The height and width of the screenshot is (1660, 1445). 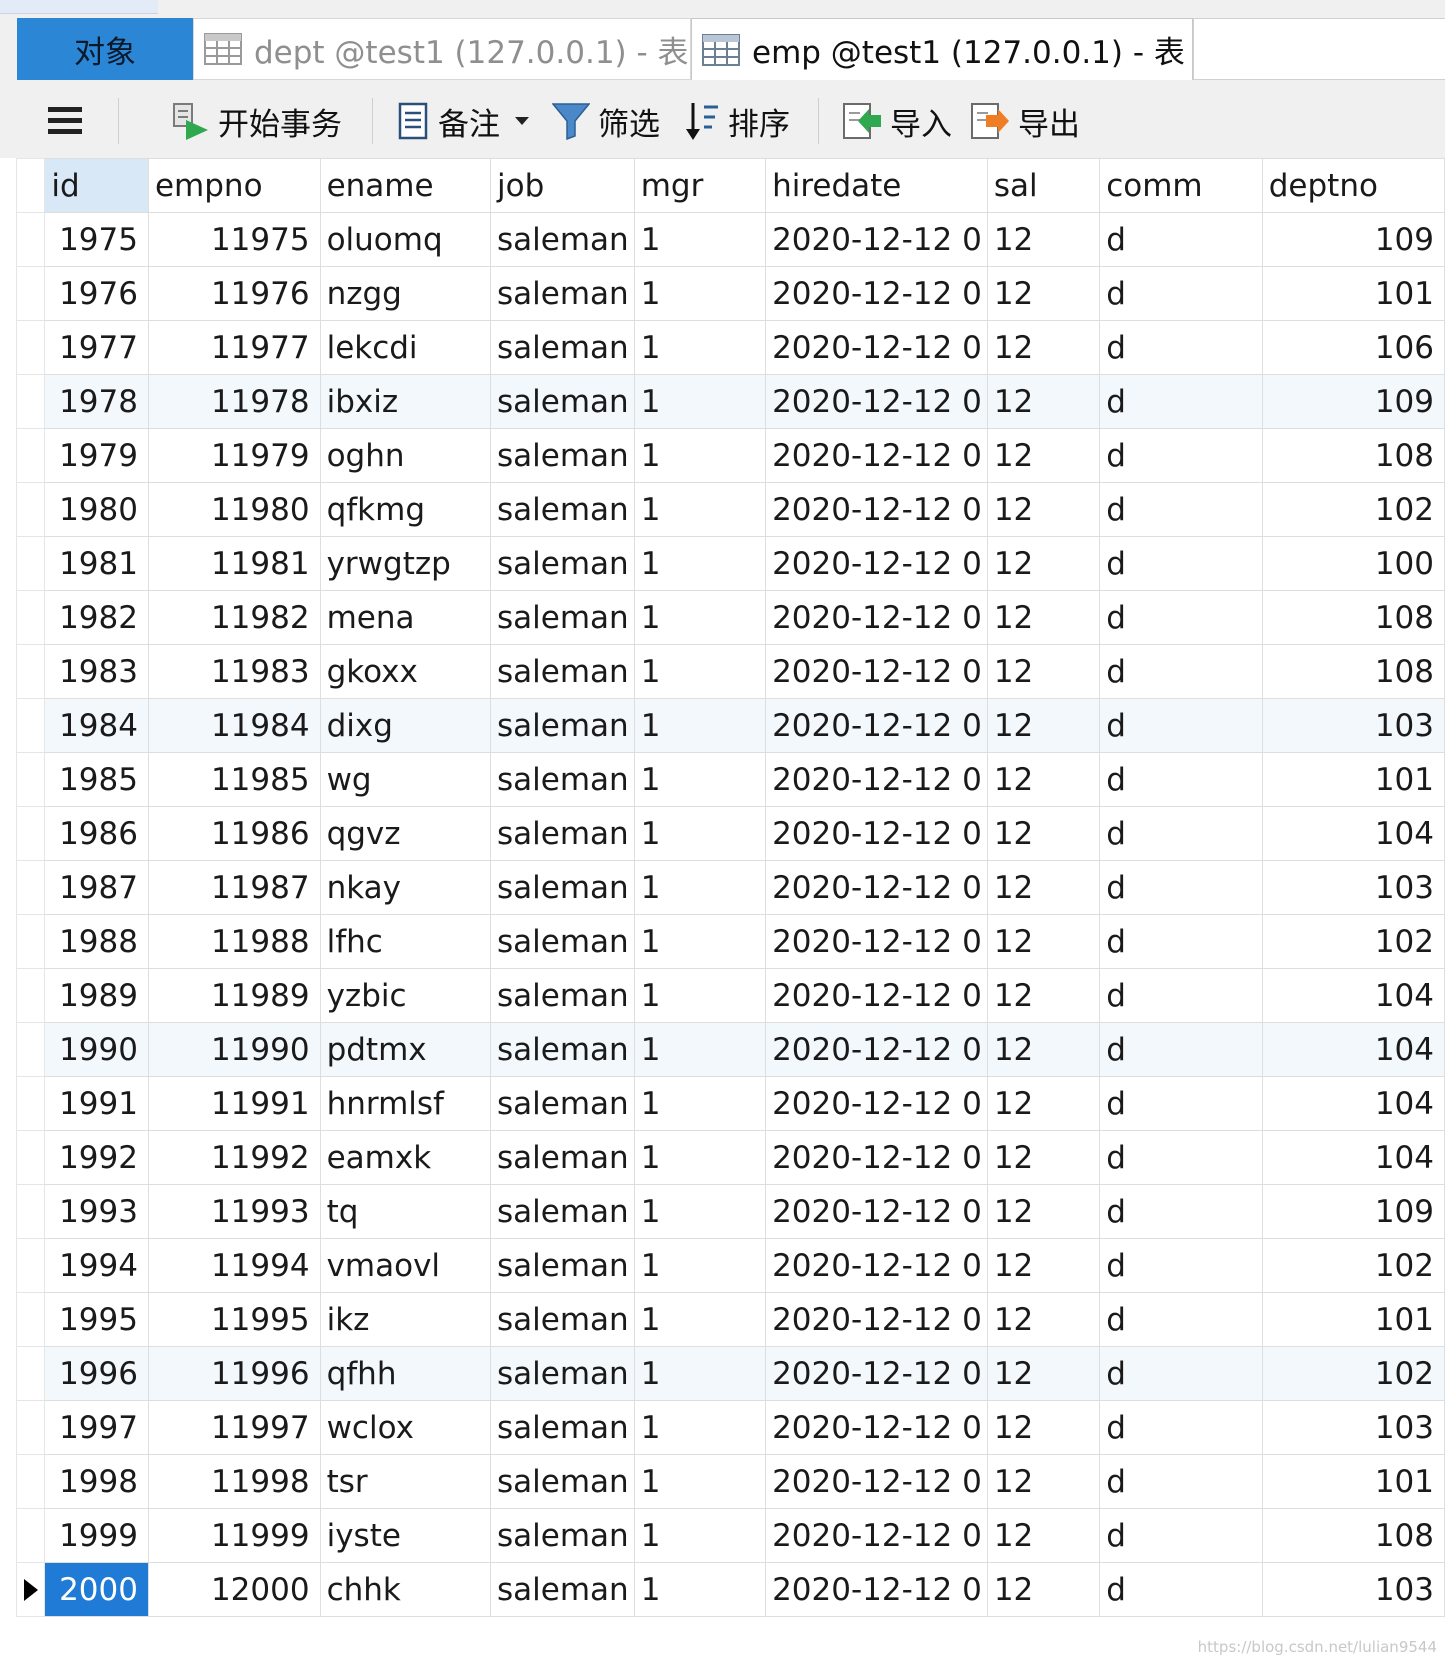 What do you see at coordinates (1353, 563) in the screenshot?
I see `cell-deptno: 100` at bounding box center [1353, 563].